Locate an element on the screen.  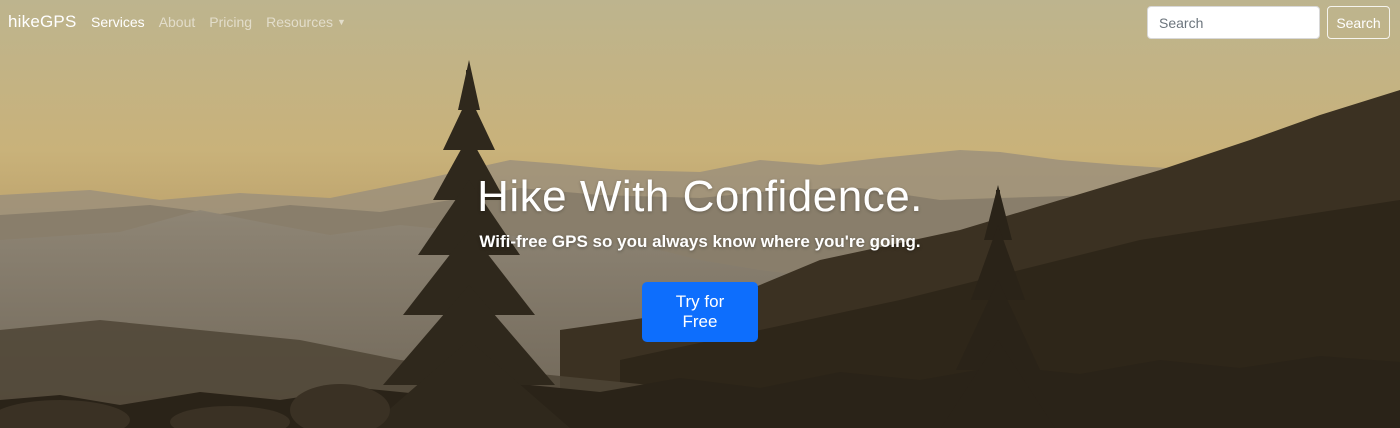
search-button: Search is located at coordinates (1358, 22).